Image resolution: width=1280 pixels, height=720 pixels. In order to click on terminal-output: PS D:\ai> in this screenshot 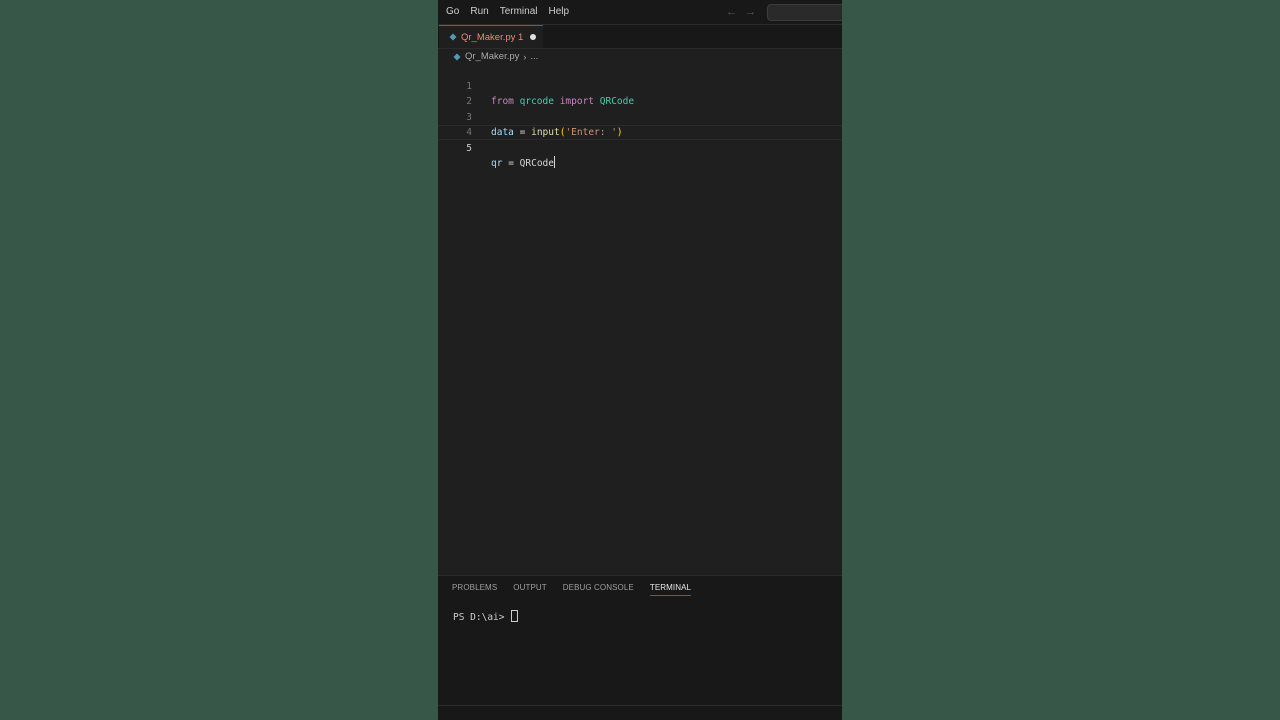, I will do `click(486, 617)`.